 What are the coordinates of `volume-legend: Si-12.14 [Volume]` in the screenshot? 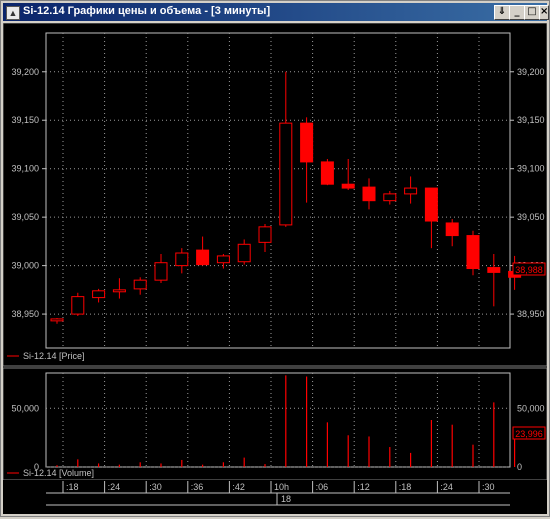 It's located at (58, 473).